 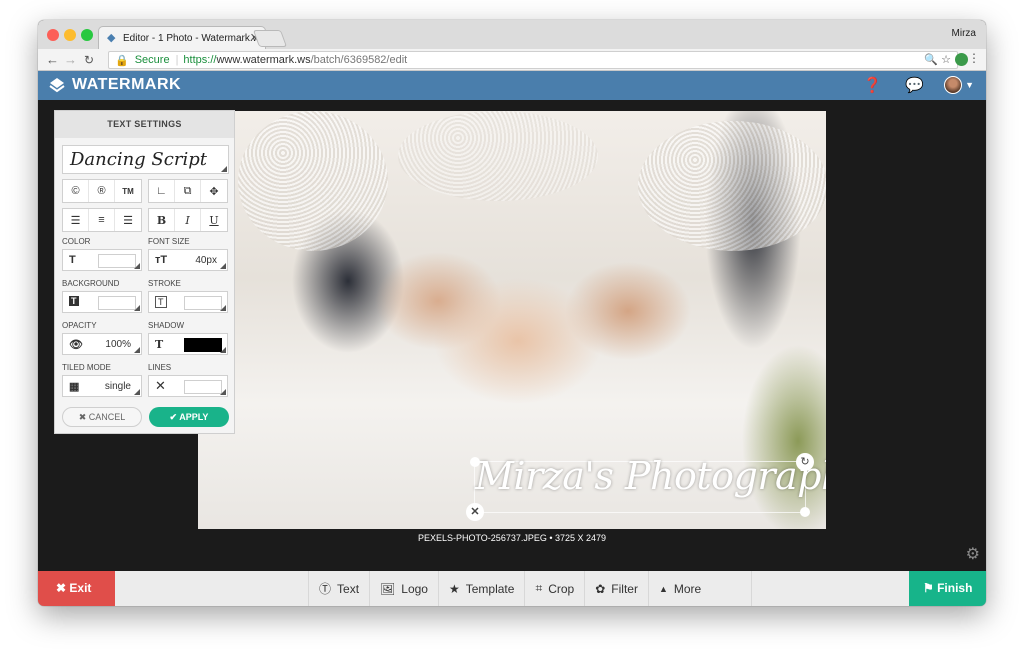 What do you see at coordinates (80, 588) in the screenshot?
I see `exit-label: Exit` at bounding box center [80, 588].